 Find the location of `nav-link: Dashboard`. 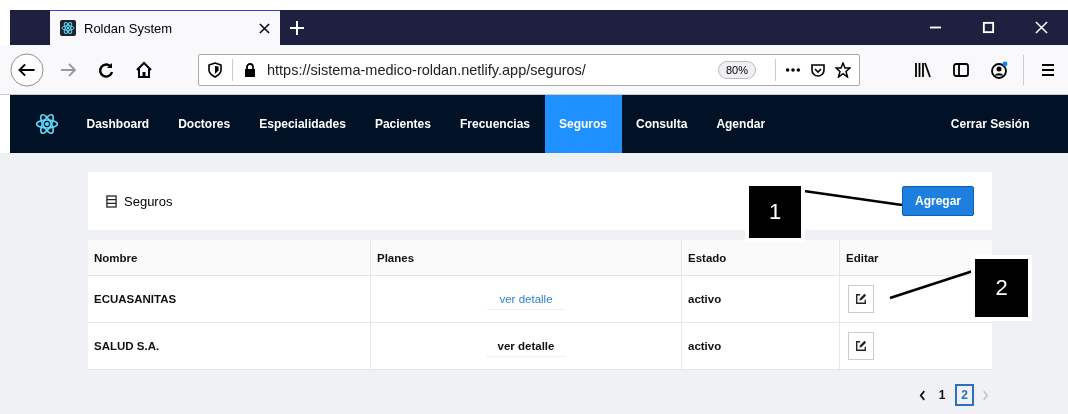

nav-link: Dashboard is located at coordinates (118, 124).